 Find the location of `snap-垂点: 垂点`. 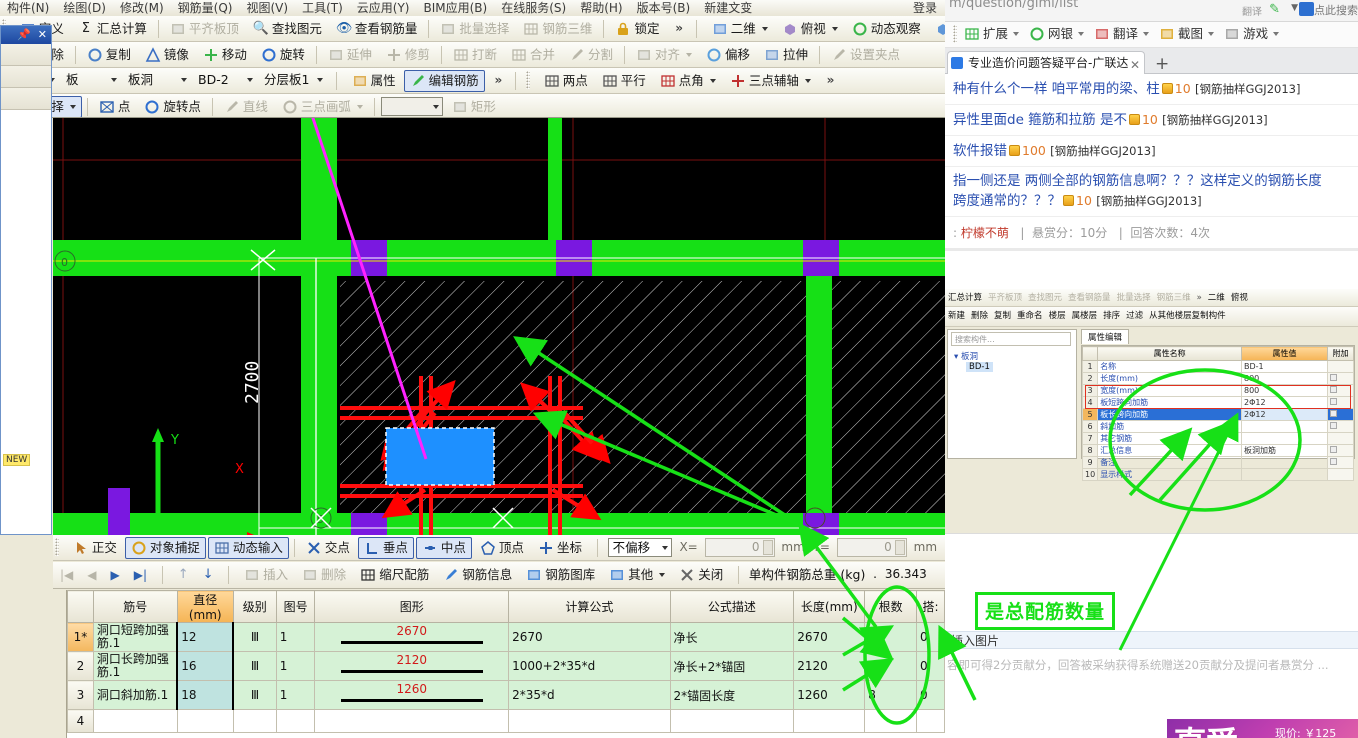

snap-垂点: 垂点 is located at coordinates (385, 548).